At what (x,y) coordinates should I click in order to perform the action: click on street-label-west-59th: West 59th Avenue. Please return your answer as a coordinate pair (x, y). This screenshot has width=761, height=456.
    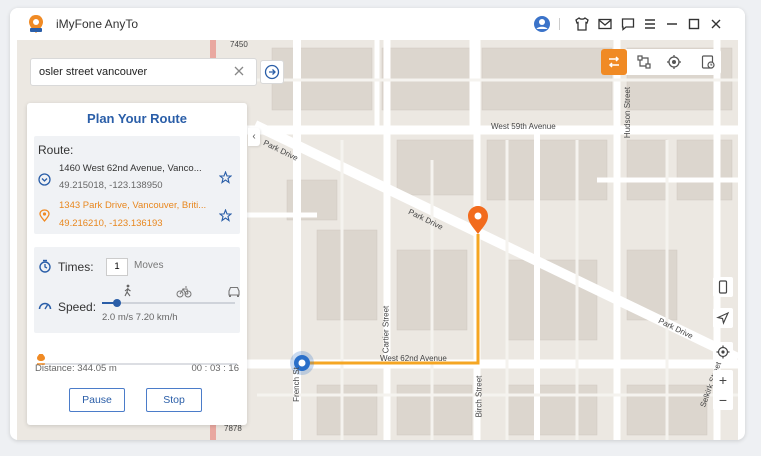
    Looking at the image, I should click on (523, 126).